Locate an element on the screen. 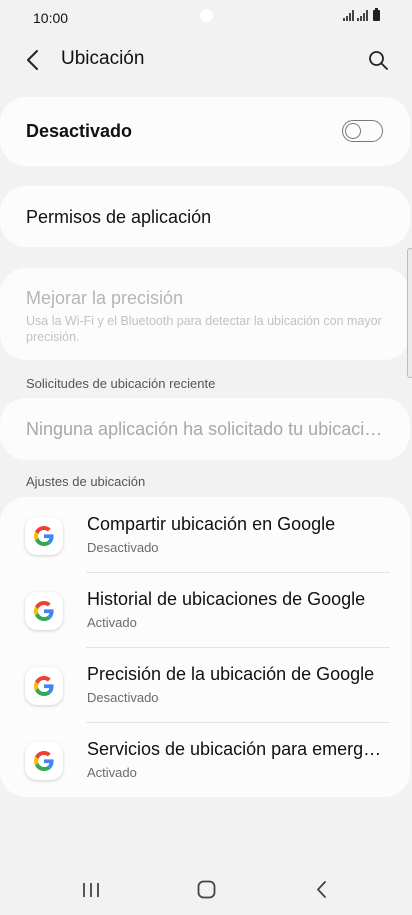  location-toggle-switch is located at coordinates (362, 131).